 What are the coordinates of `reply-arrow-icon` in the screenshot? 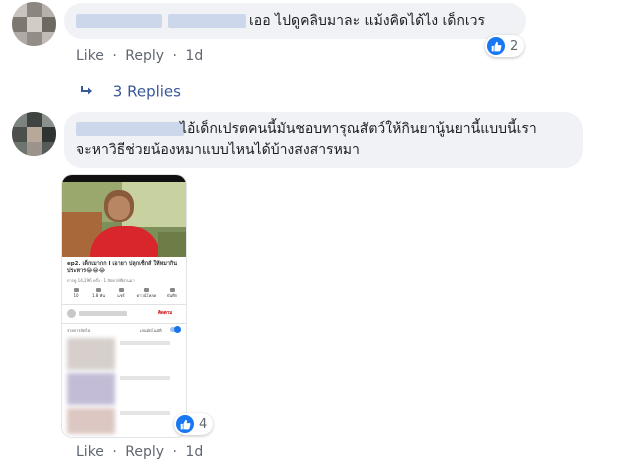 It's located at (87, 92).